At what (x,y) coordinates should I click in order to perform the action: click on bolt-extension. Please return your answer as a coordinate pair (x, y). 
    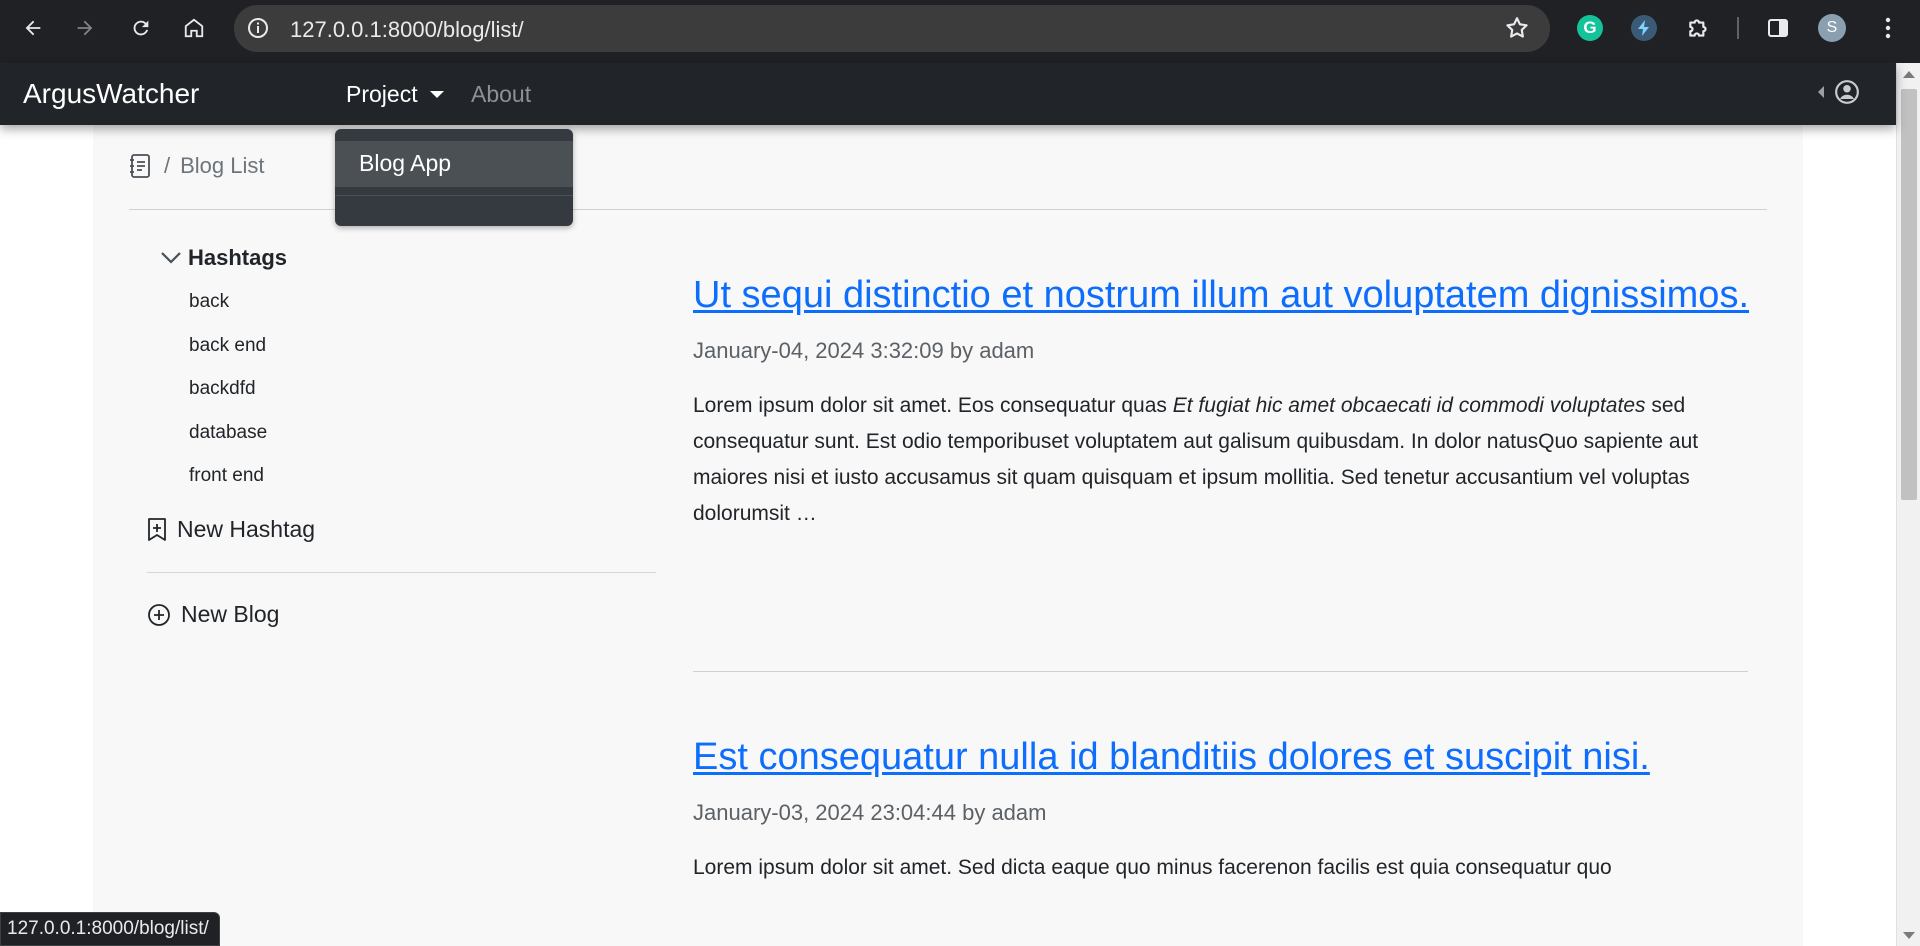
    Looking at the image, I should click on (1644, 28).